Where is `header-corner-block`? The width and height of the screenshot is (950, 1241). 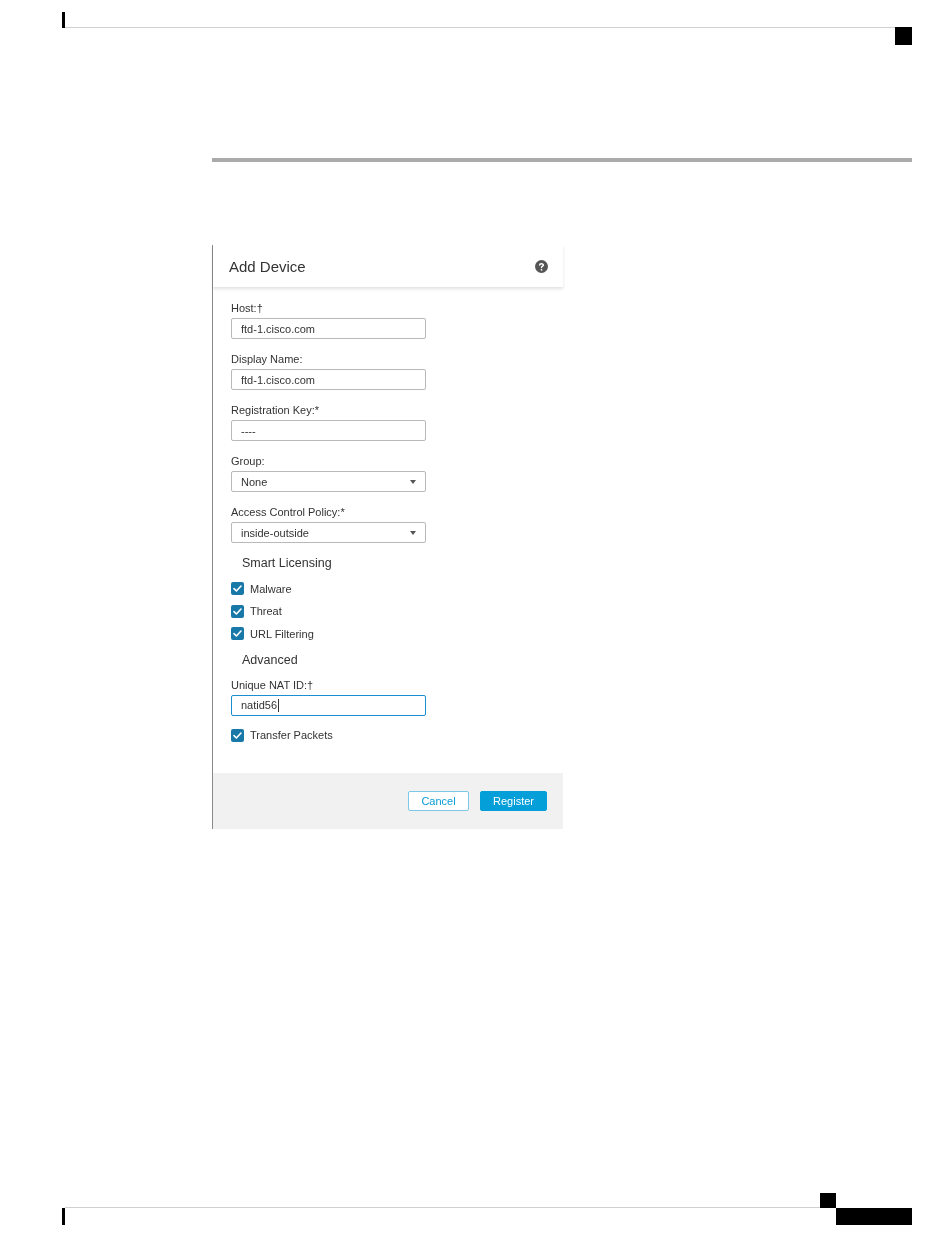
header-corner-block is located at coordinates (903, 36).